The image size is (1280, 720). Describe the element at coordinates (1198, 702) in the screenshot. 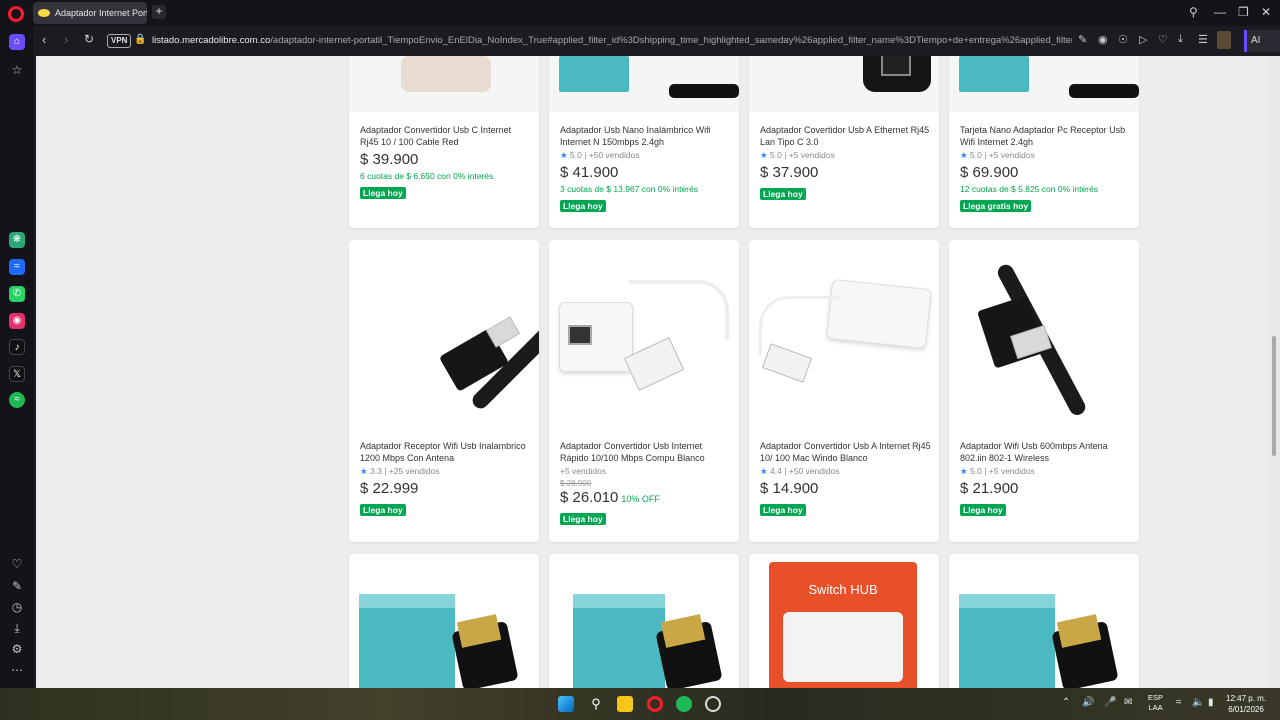

I see `volume-icon: 🔈` at that location.